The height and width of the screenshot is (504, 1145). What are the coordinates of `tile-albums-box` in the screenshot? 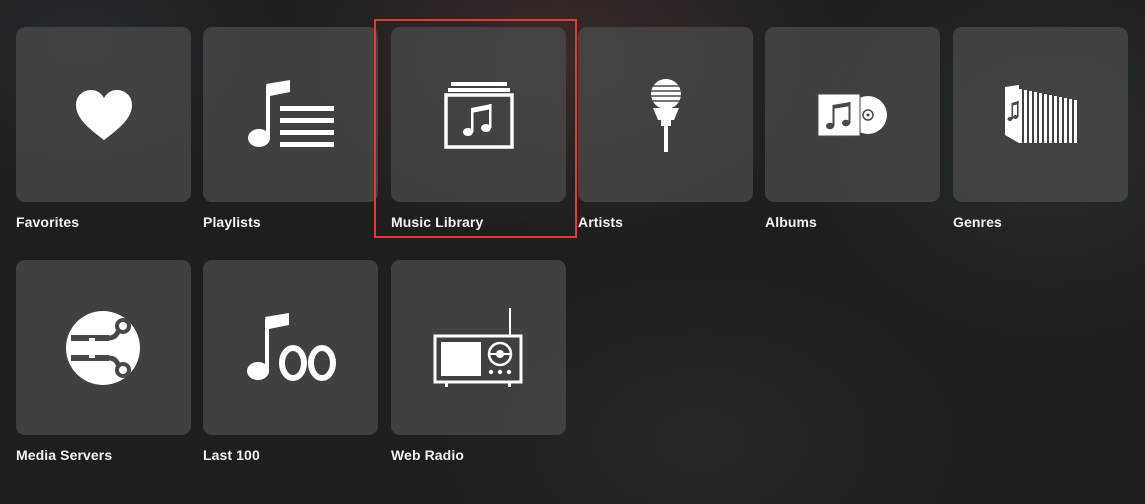 It's located at (852, 114).